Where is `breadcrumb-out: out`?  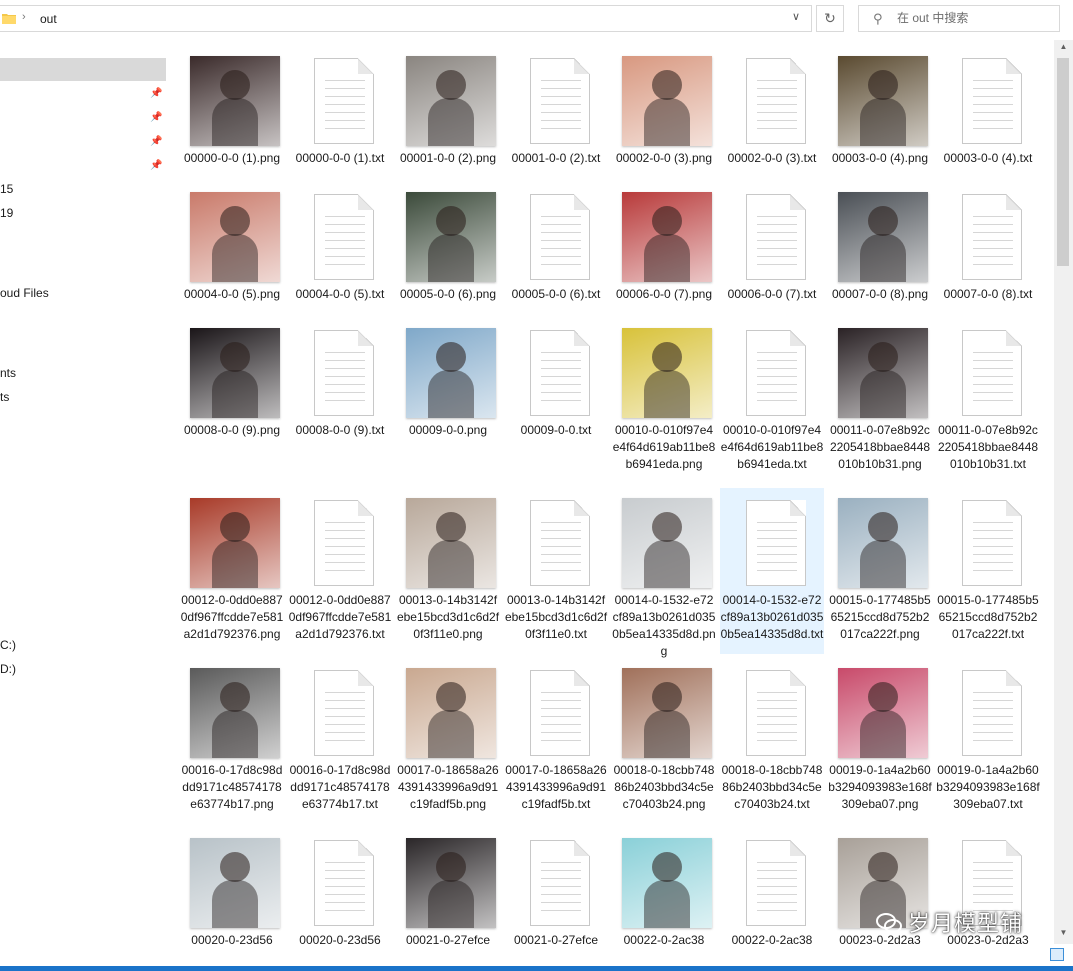 breadcrumb-out: out is located at coordinates (48, 19).